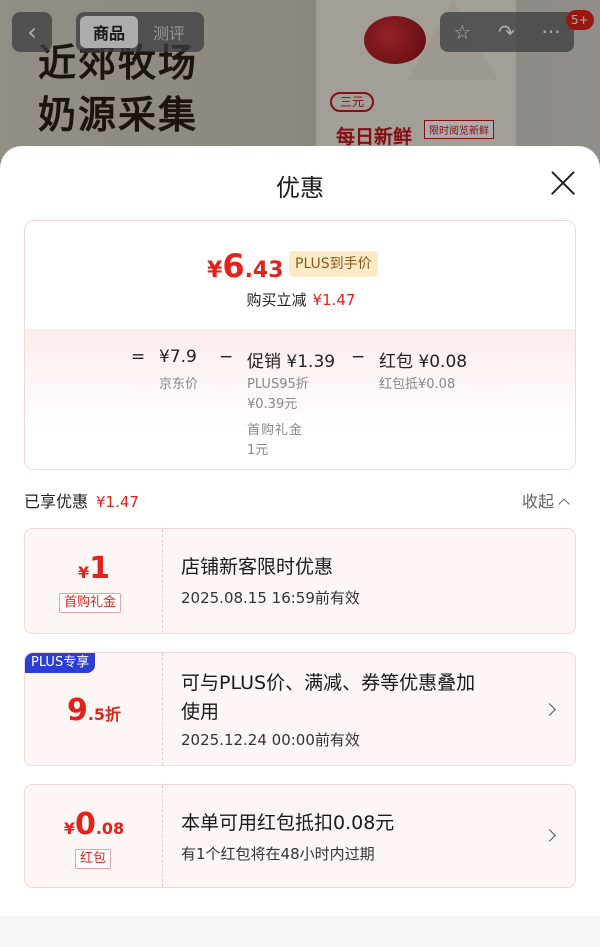 Image resolution: width=600 pixels, height=947 pixels. Describe the element at coordinates (538, 501) in the screenshot. I see `collapse-label: 收起` at that location.